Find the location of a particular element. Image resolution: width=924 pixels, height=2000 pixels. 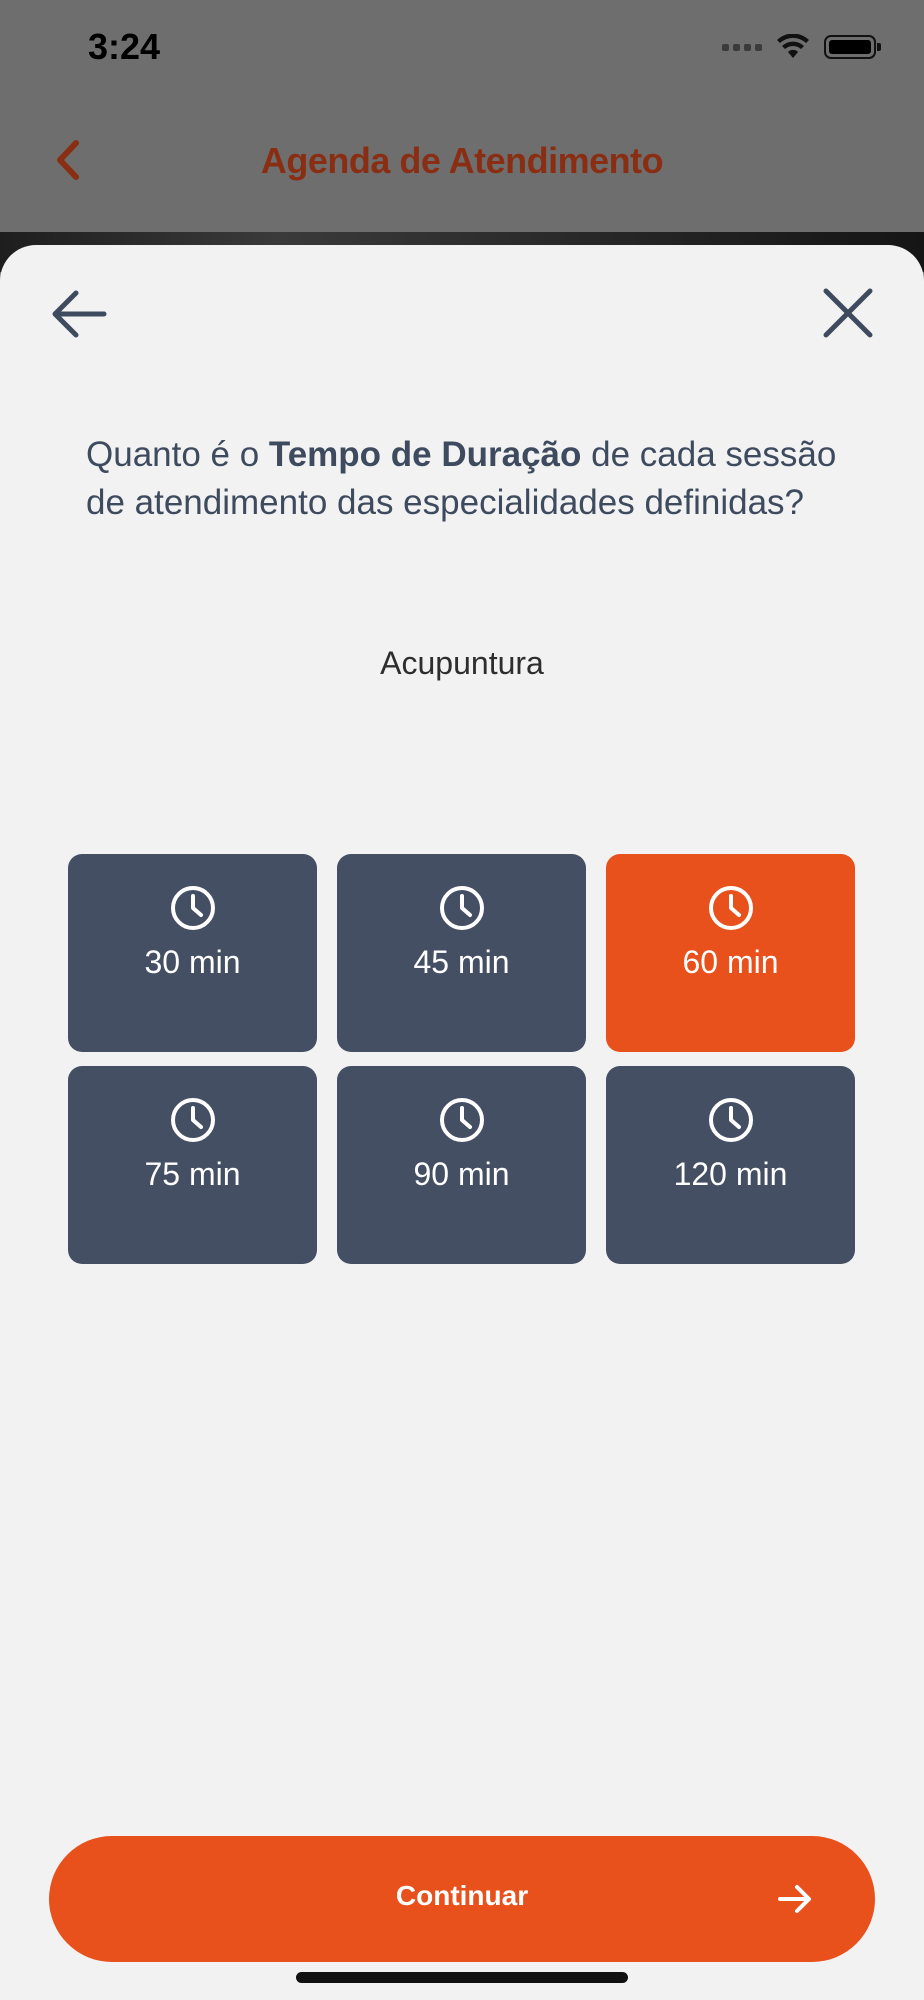

duration-option-90: 90 min is located at coordinates (461, 1165).